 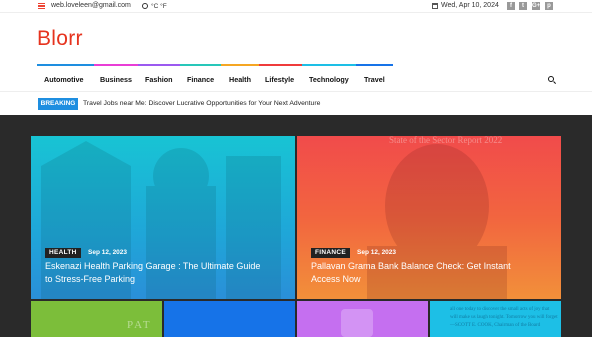 What do you see at coordinates (41, 6) in the screenshot?
I see `hamburger-menu-icon` at bounding box center [41, 6].